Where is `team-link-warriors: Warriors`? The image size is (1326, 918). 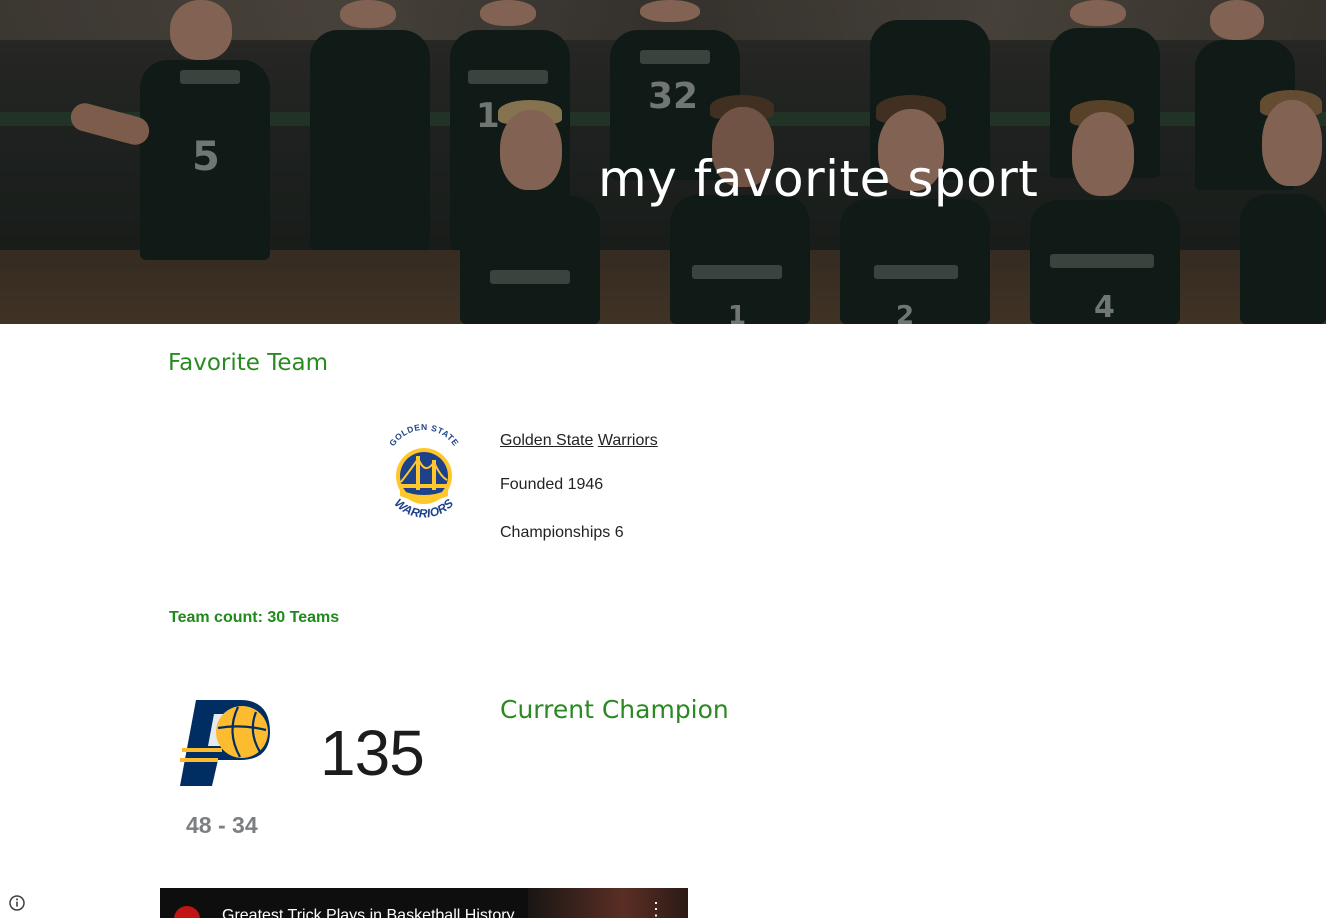 team-link-warriors: Warriors is located at coordinates (628, 440).